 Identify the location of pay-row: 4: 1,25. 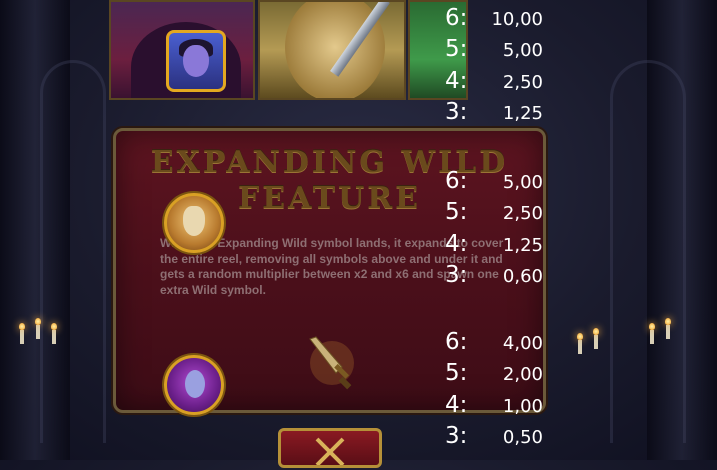
(495, 246).